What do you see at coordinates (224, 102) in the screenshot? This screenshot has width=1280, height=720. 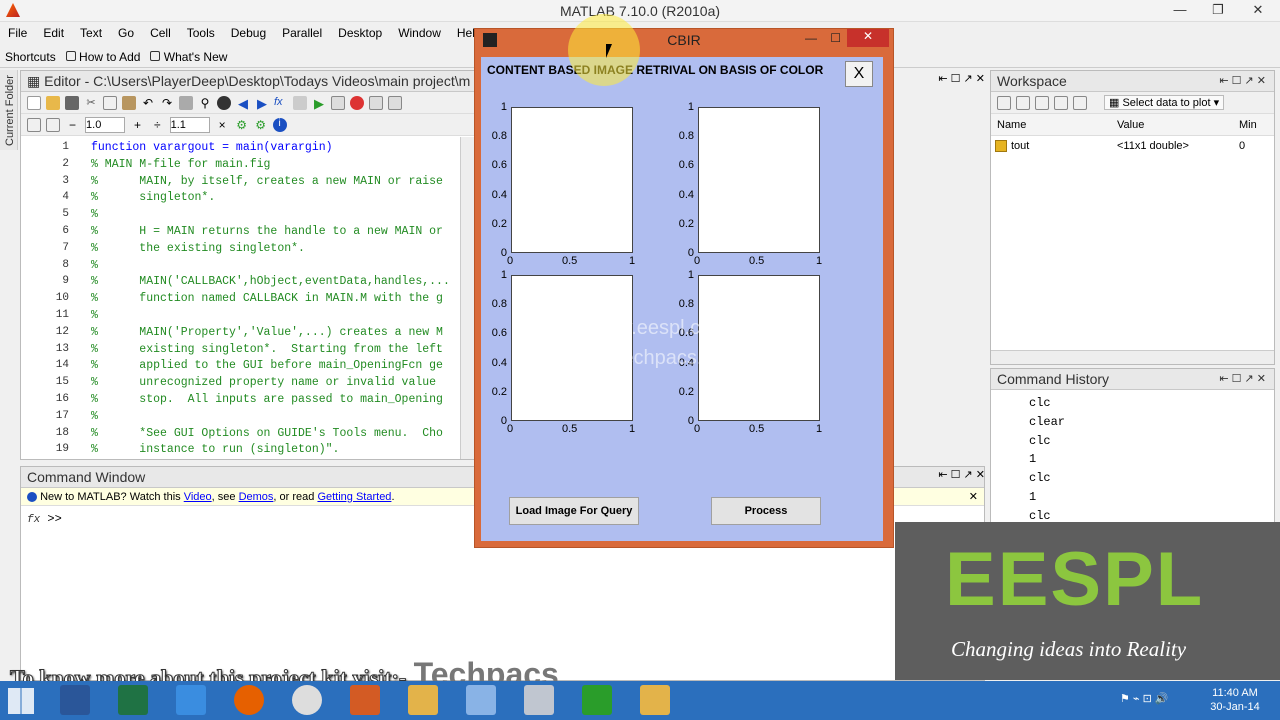 I see `binoculars-icon` at bounding box center [224, 102].